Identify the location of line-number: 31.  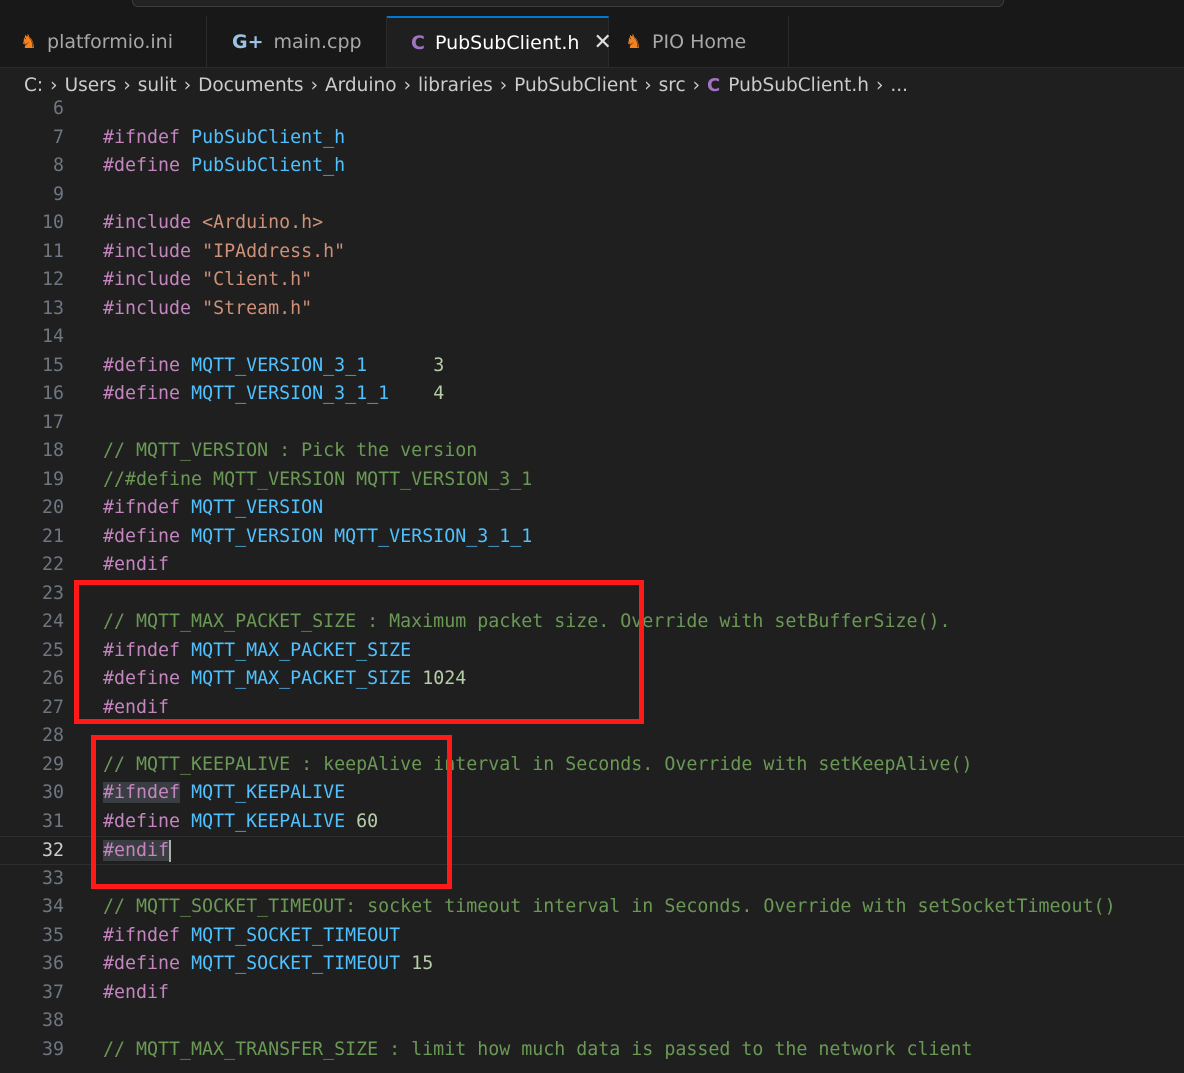
(52, 821).